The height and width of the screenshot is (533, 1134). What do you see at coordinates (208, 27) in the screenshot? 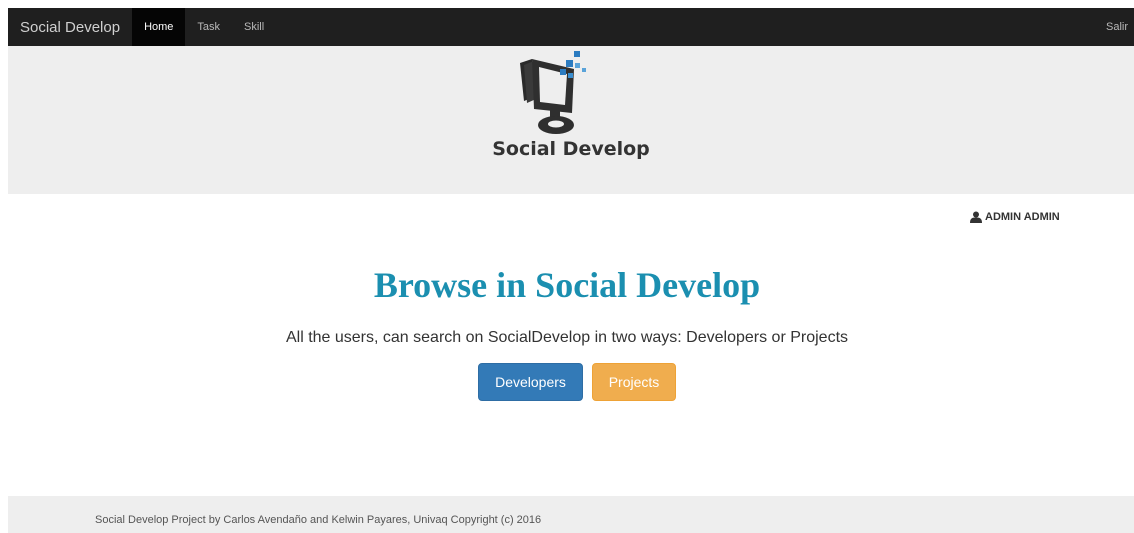
I see `nav-item-task: Task` at bounding box center [208, 27].